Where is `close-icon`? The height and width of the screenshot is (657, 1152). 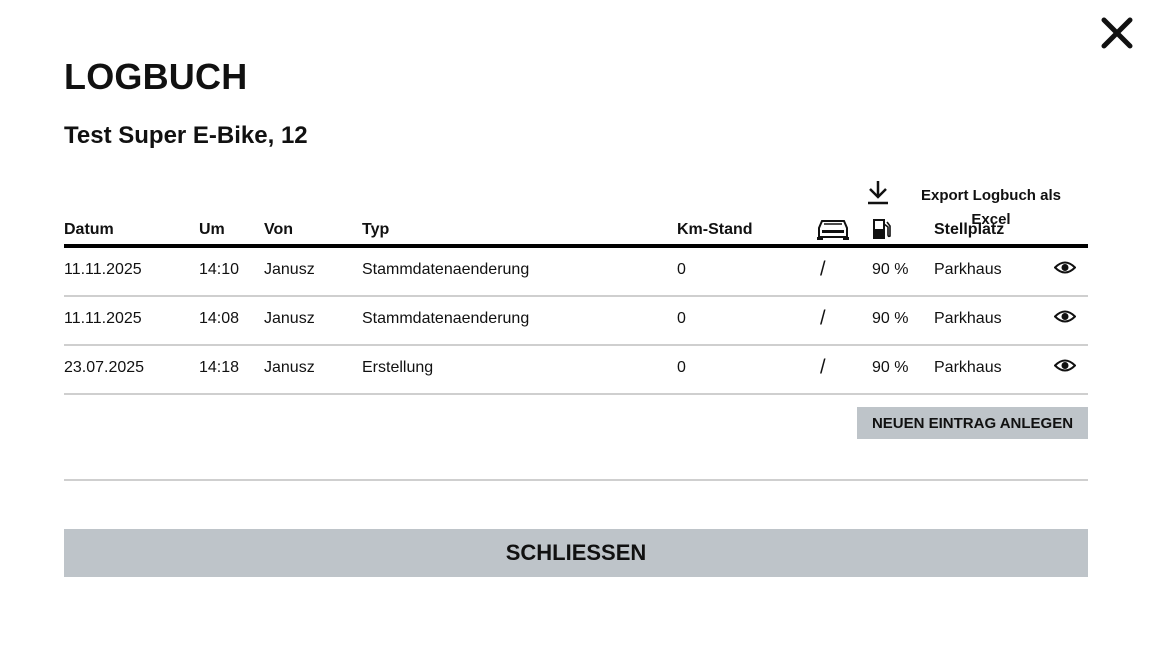
close-icon is located at coordinates (1117, 33).